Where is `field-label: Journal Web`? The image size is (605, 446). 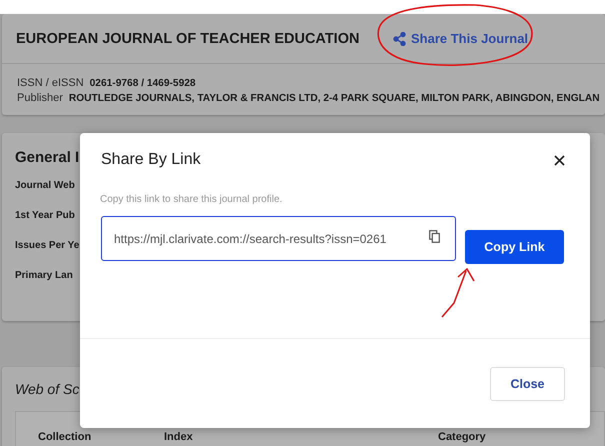 field-label: Journal Web is located at coordinates (45, 186).